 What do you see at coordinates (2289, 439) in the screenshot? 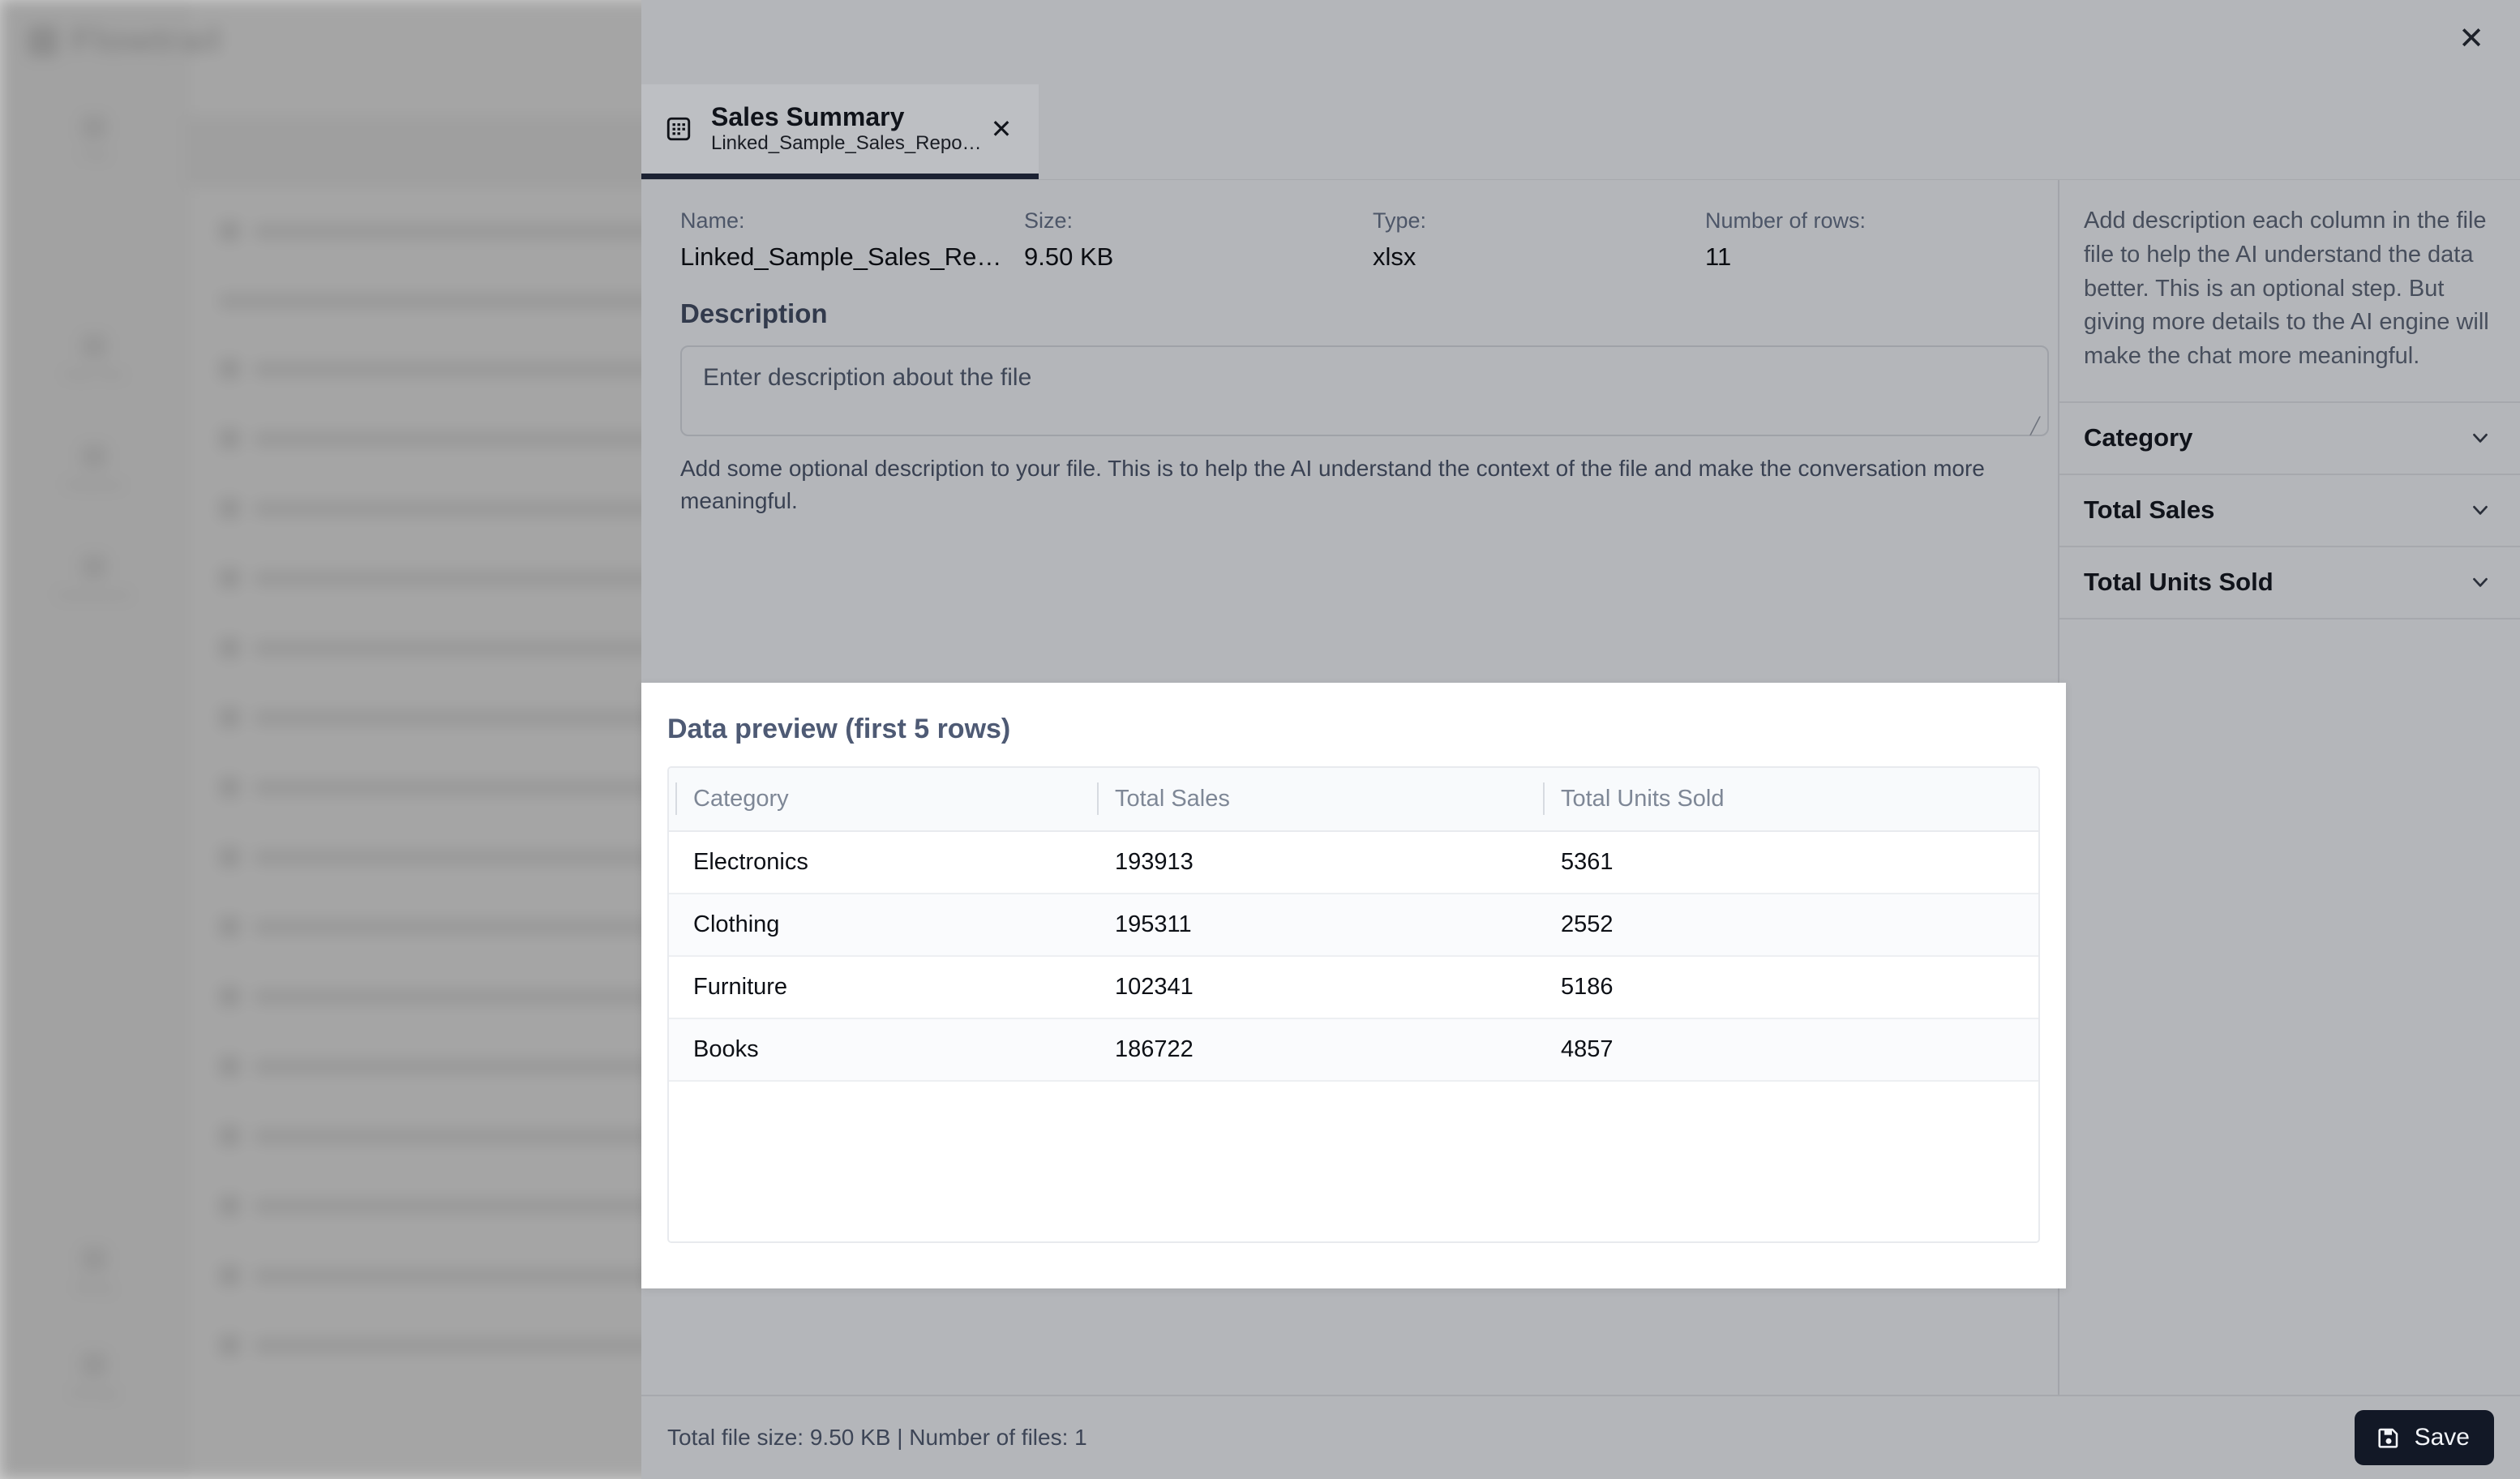
I see `accordion-category: Category` at bounding box center [2289, 439].